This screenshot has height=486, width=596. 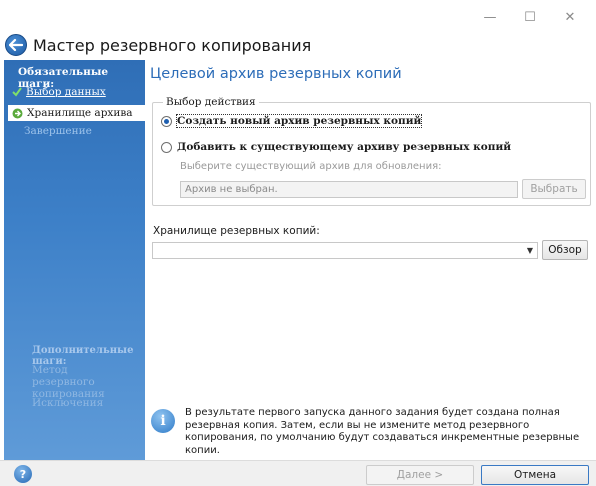 I want to click on info-icon: i, so click(x=163, y=421).